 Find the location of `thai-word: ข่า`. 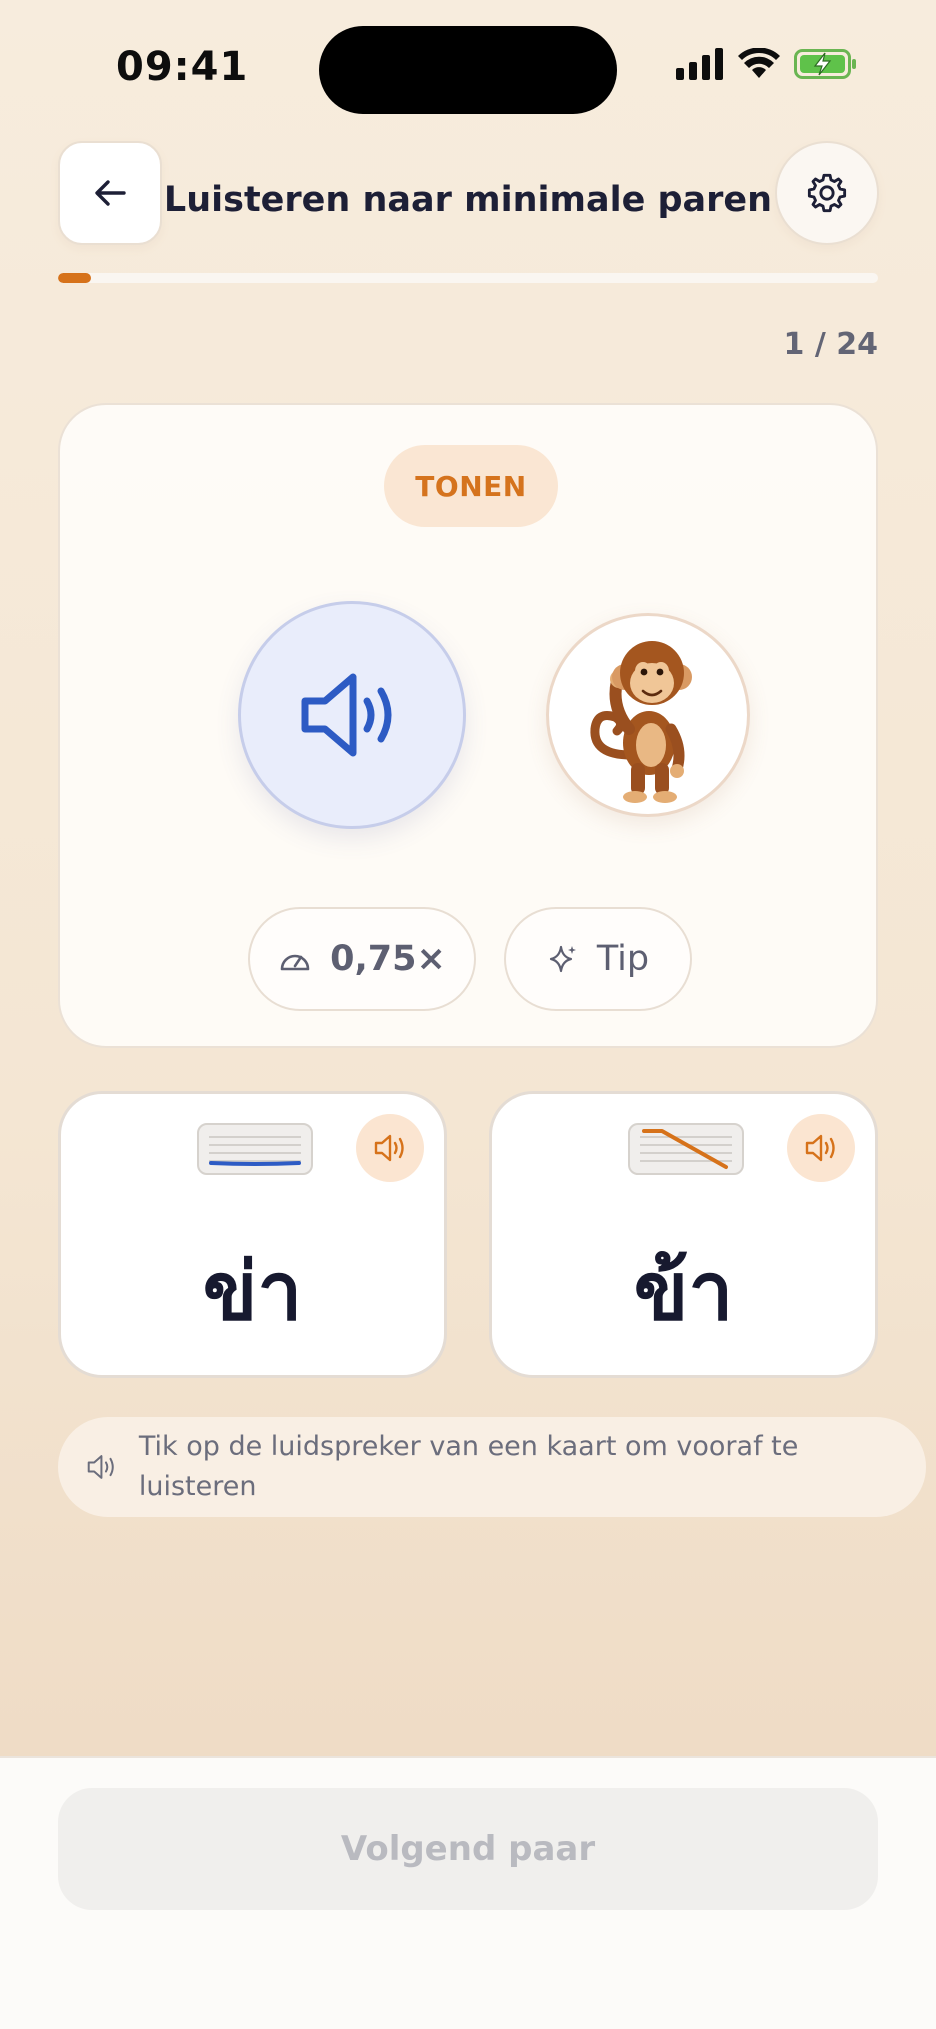

thai-word: ข่า is located at coordinates (252, 1291).